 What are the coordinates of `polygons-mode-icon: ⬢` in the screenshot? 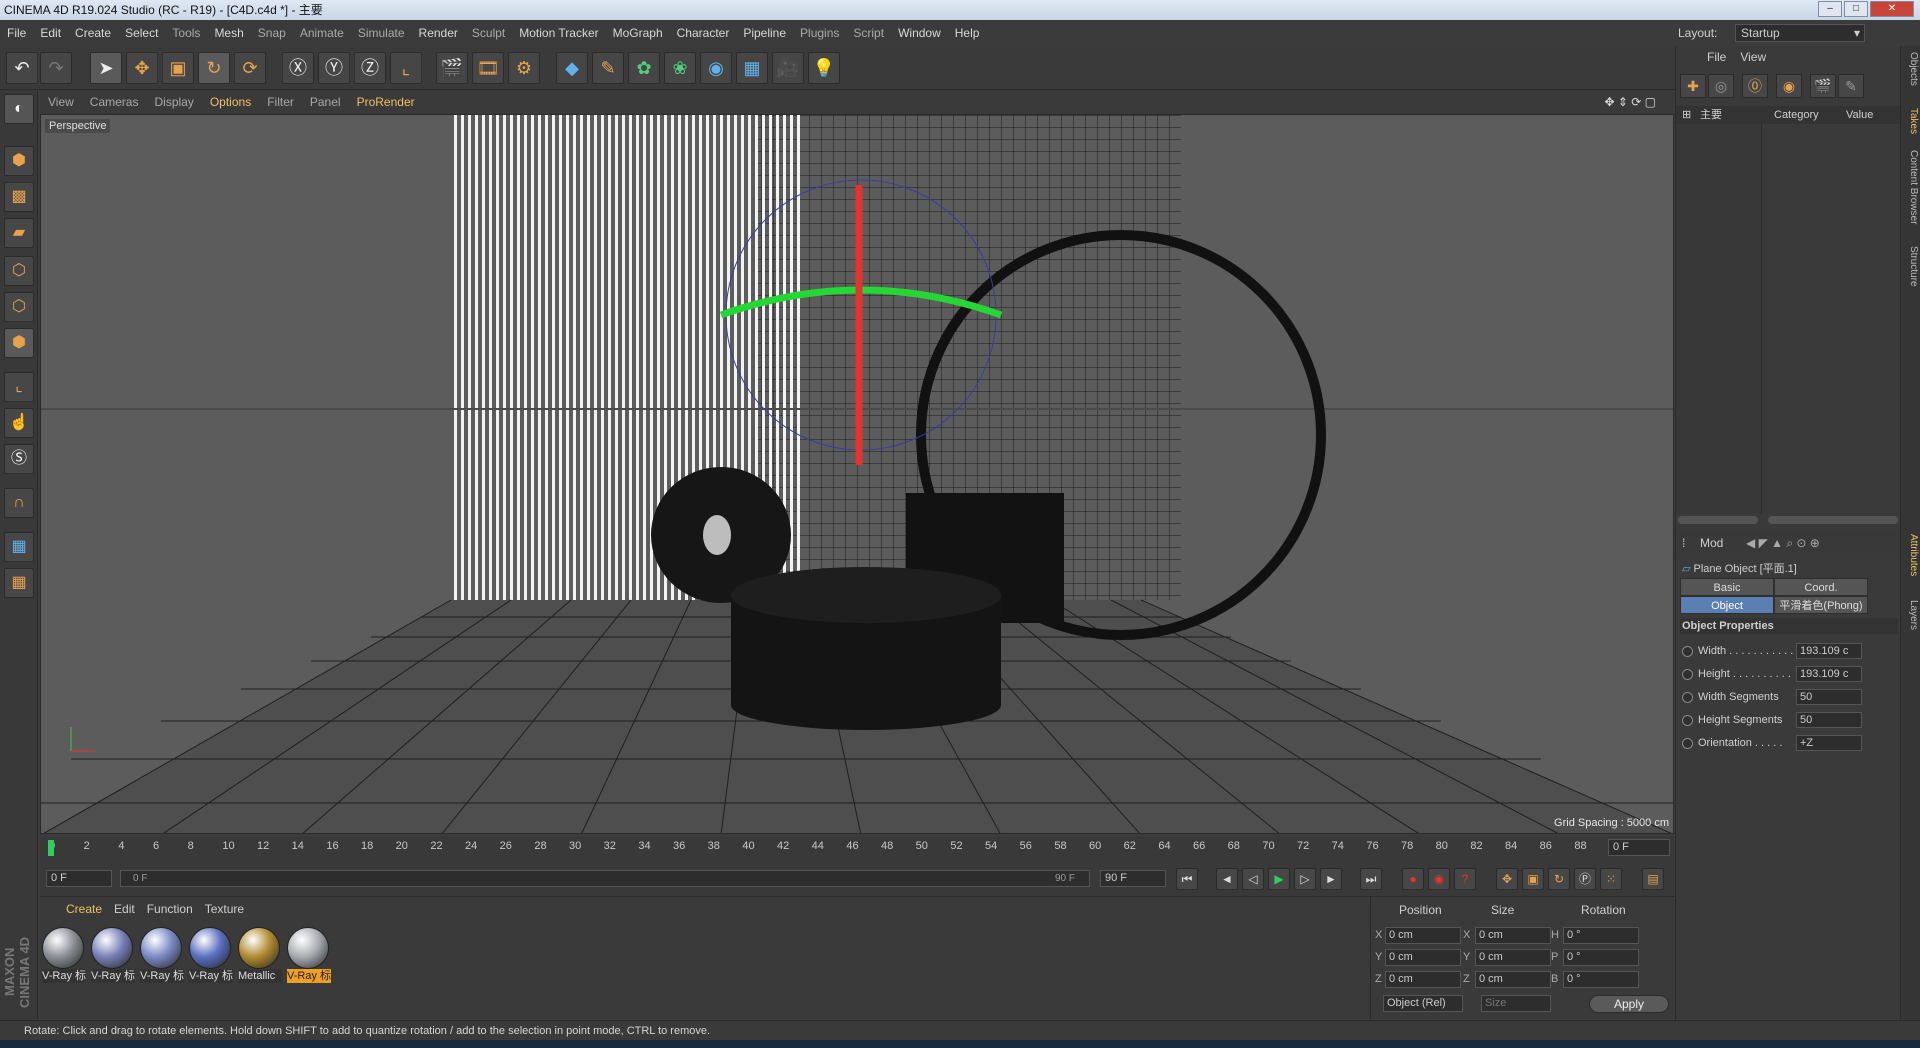 It's located at (19, 343).